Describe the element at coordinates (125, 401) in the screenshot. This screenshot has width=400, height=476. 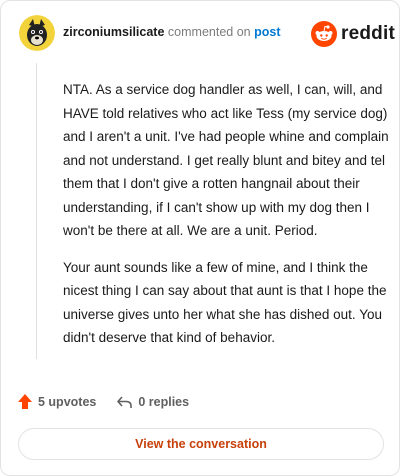
I see `reply-arrow-icon` at that location.